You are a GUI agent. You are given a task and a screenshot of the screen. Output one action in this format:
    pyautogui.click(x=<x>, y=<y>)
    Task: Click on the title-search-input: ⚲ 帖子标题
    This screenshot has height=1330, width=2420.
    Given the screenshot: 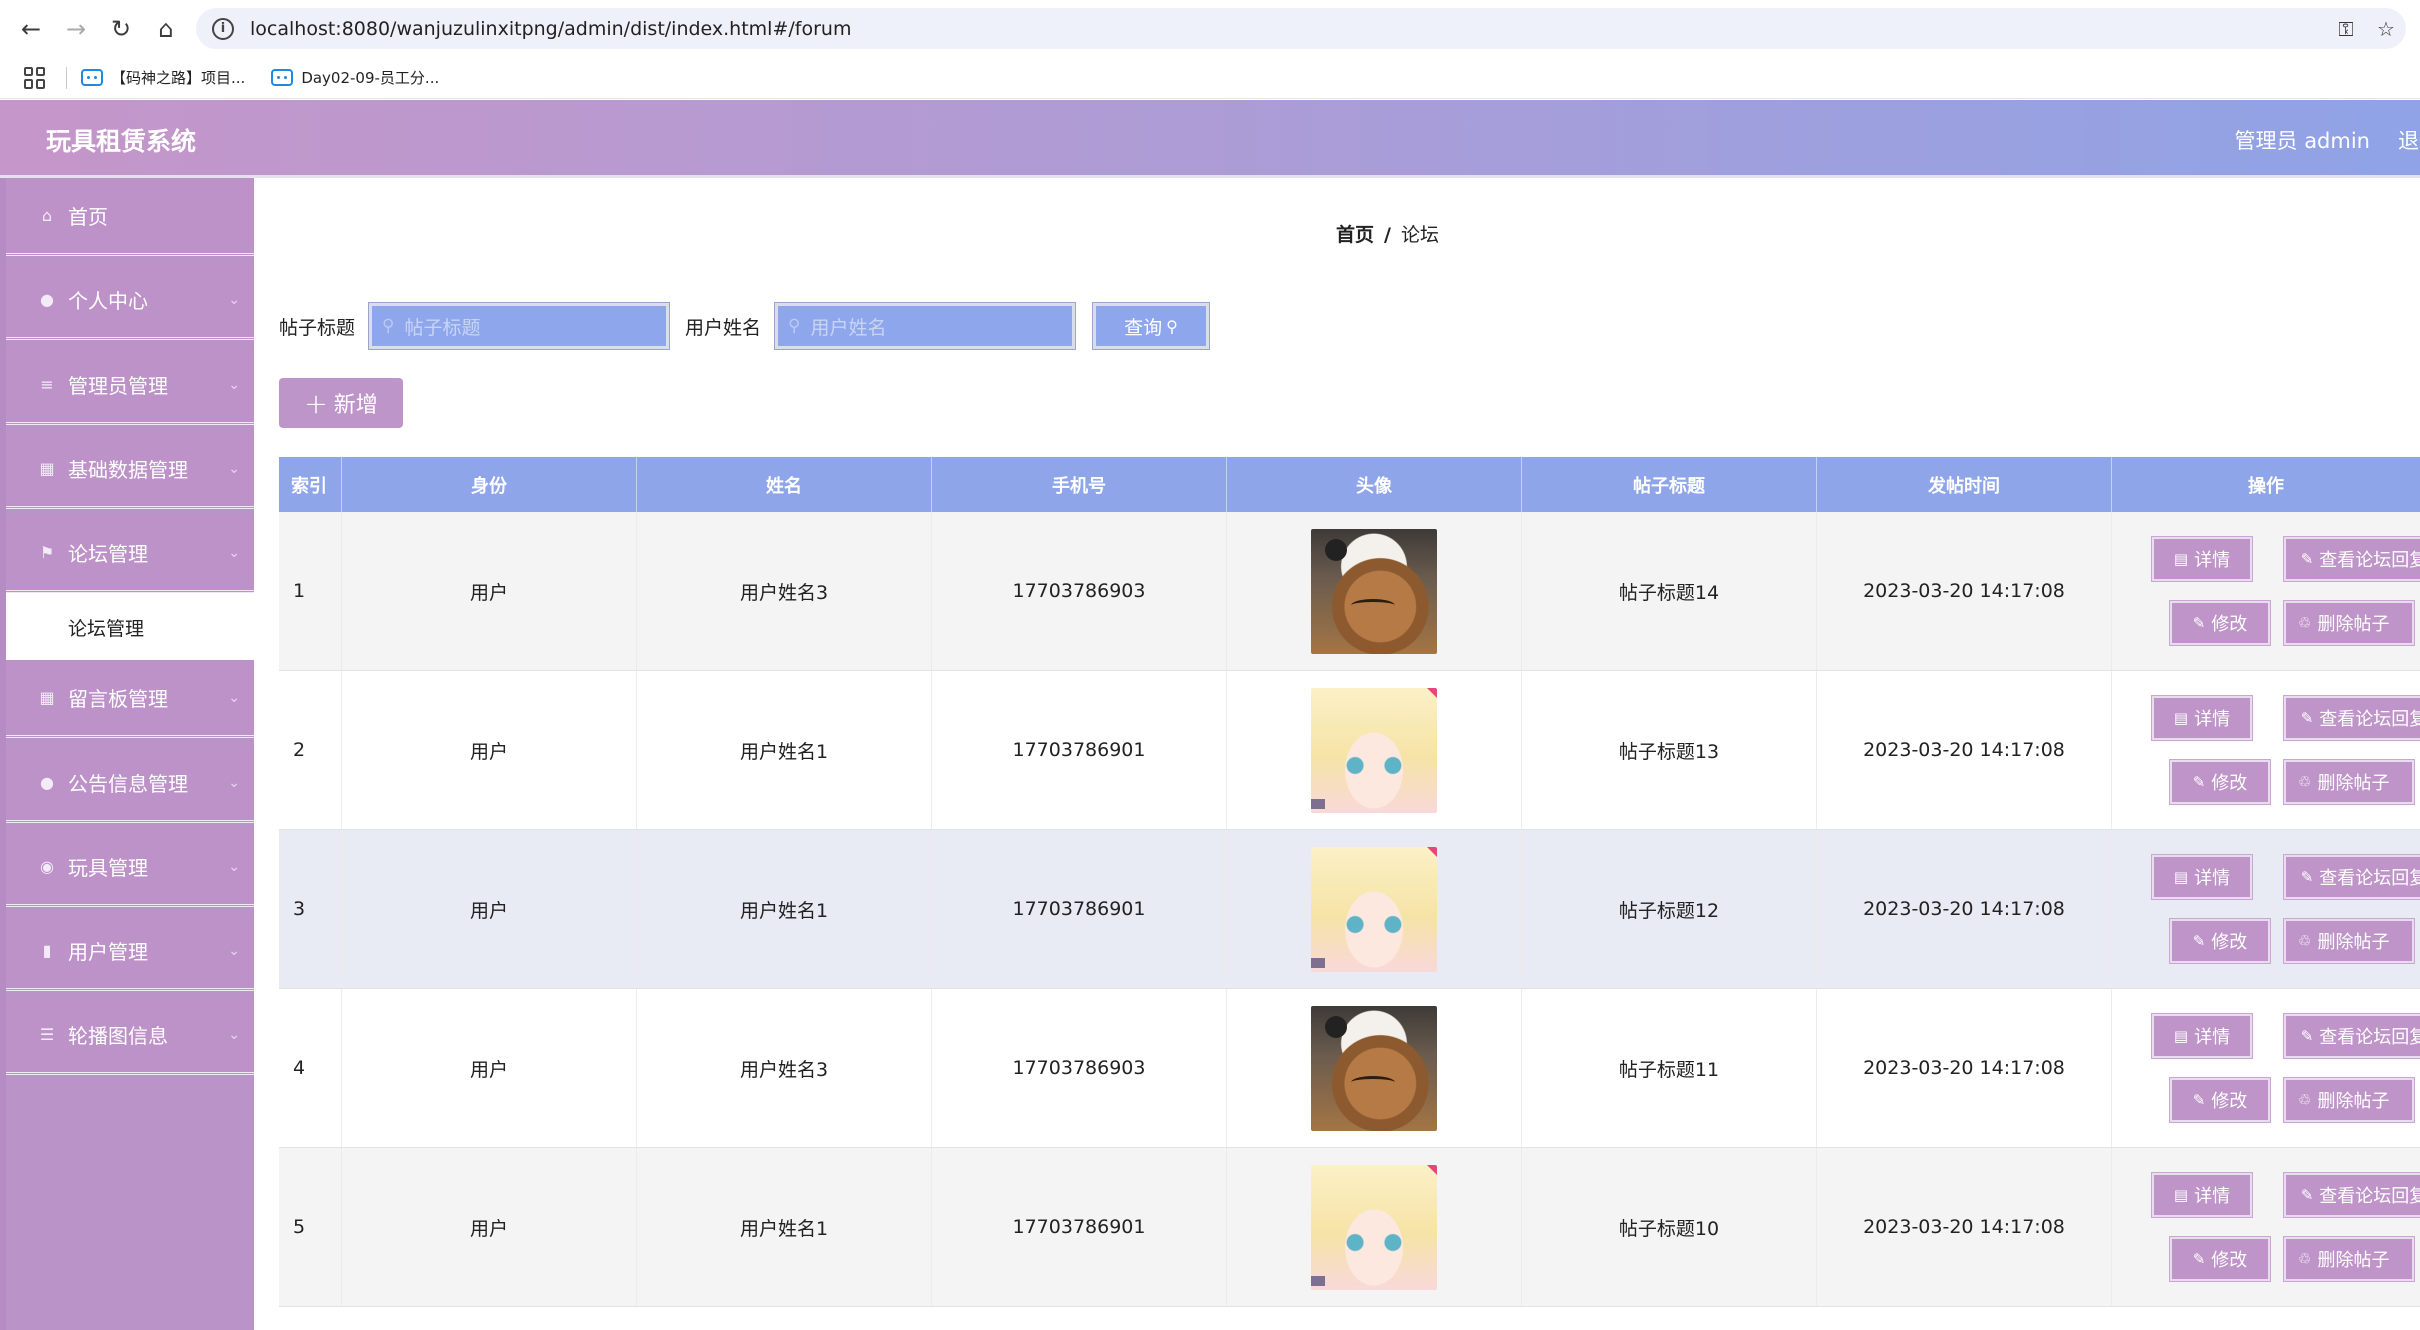 What is the action you would take?
    pyautogui.click(x=519, y=326)
    